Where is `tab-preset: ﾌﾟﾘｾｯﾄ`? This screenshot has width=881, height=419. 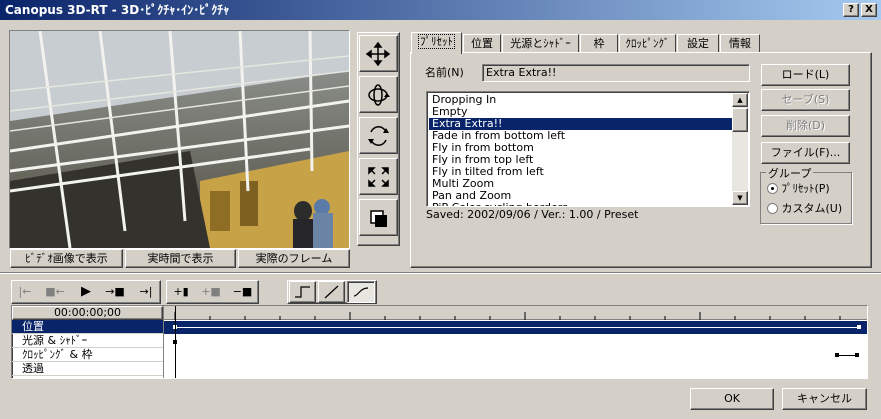
tab-preset: ﾌﾟﾘｾｯﾄ is located at coordinates (436, 43).